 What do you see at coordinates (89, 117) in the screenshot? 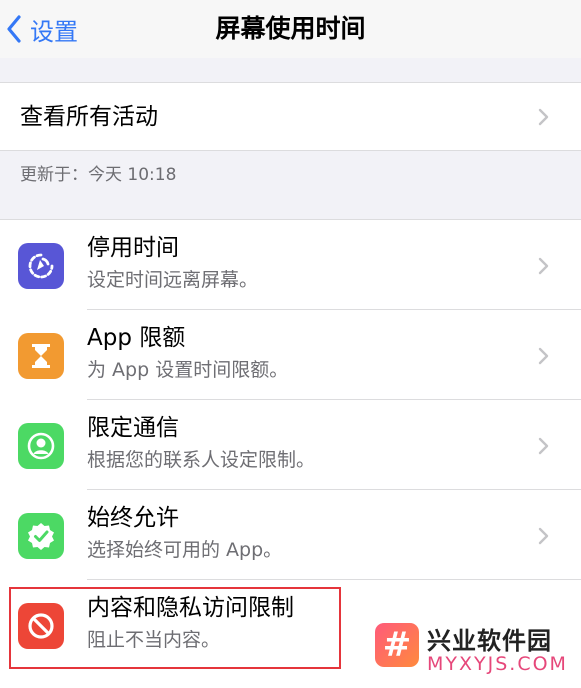
I see `view-all-activity-label: 查看所有活动` at bounding box center [89, 117].